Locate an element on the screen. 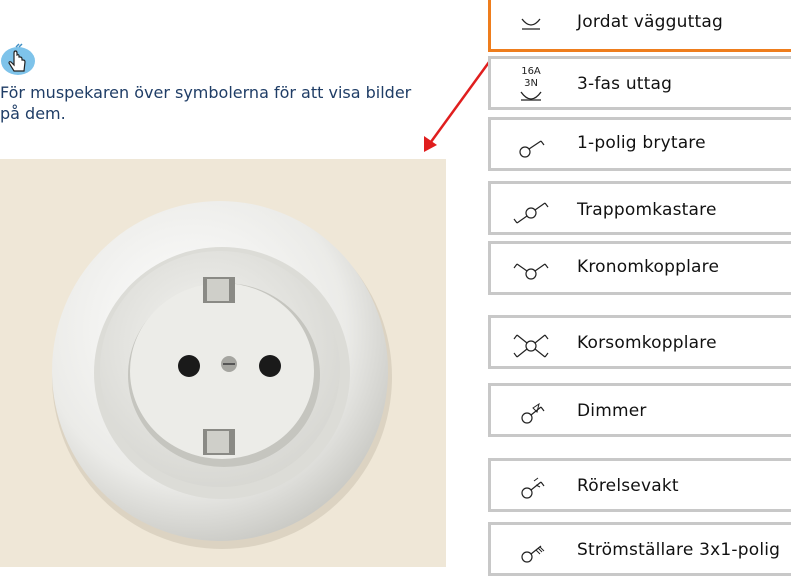  grounded-socket-symbol-icon is located at coordinates (531, 24).